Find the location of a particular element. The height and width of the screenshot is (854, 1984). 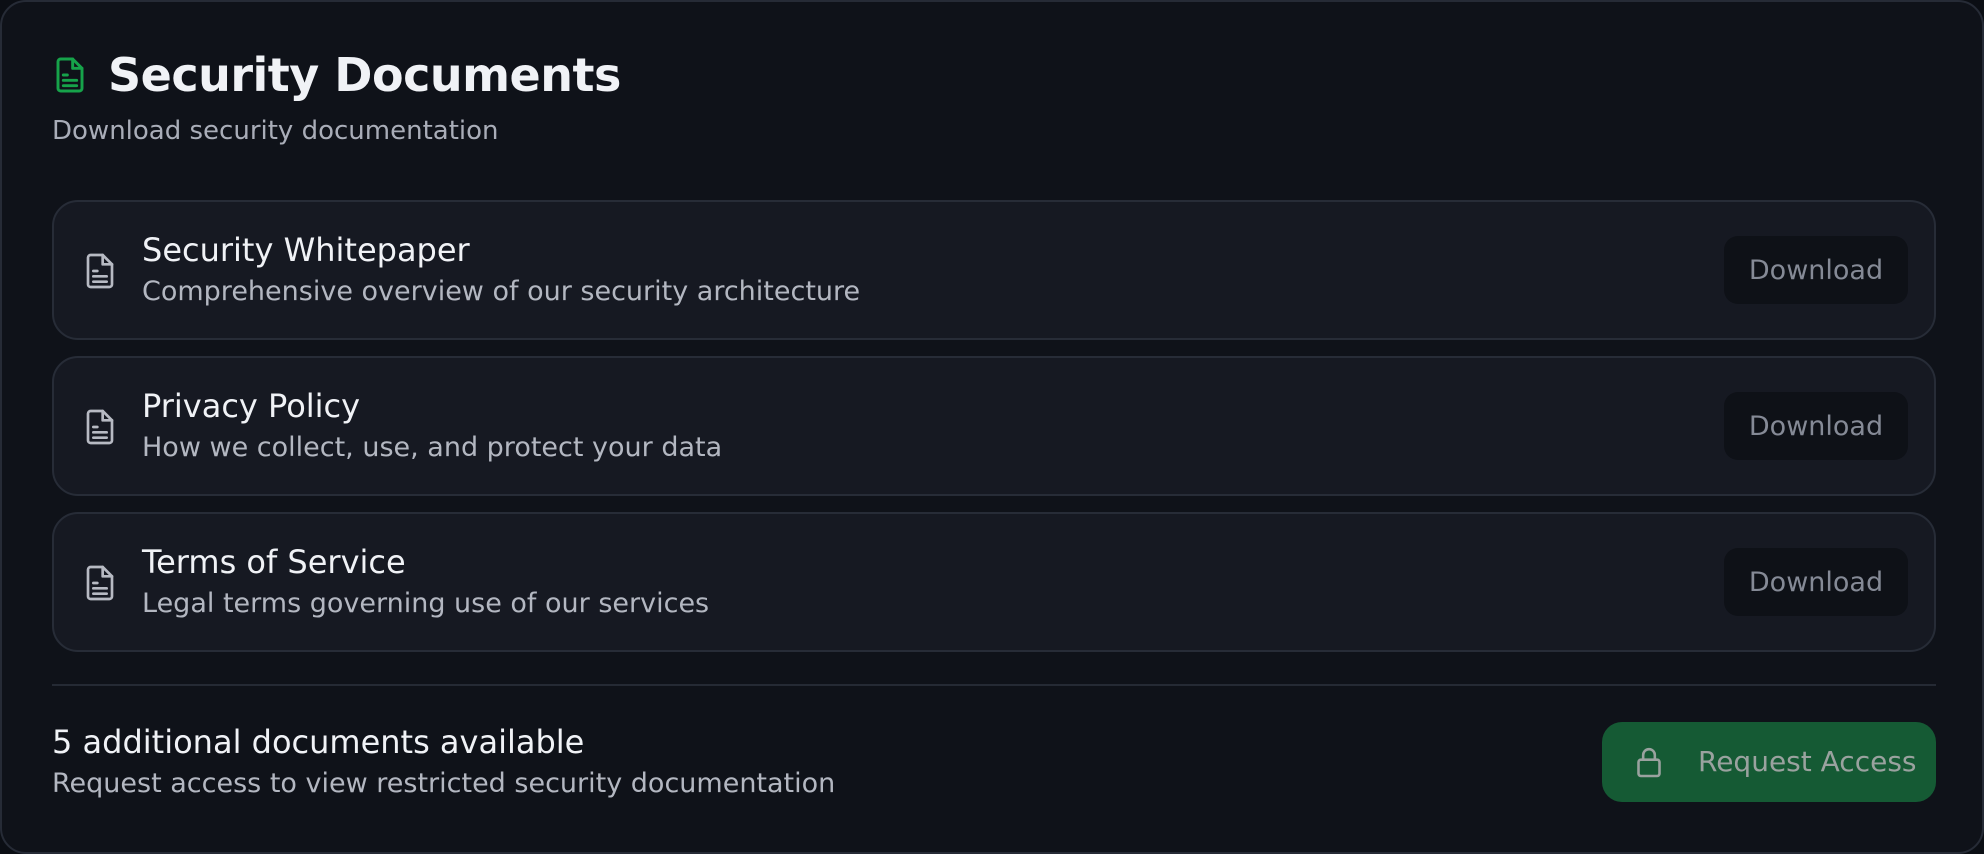

page-title: Security Documents is located at coordinates (364, 75).